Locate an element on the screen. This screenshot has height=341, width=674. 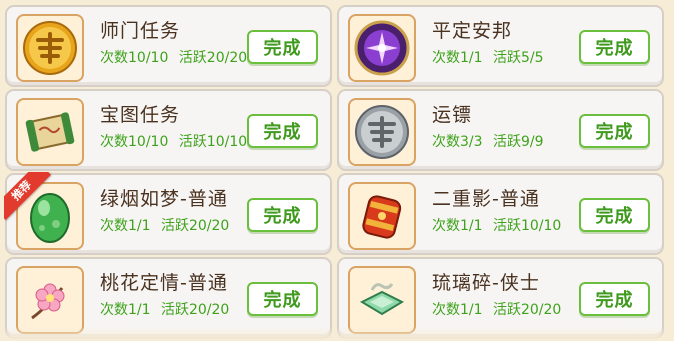
task-stats: 次数1/1 活跃5/5 is located at coordinates (491, 57).